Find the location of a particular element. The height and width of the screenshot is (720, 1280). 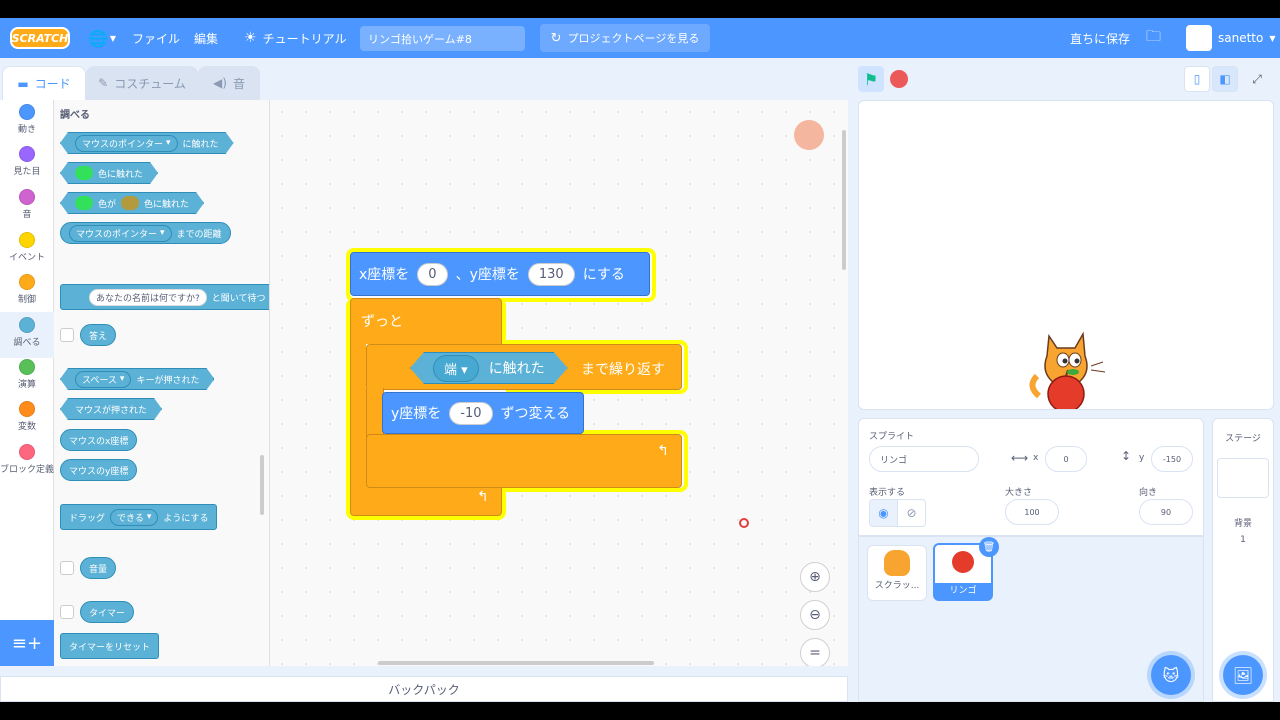

delete-sprite-button: 🗑 is located at coordinates (989, 547).